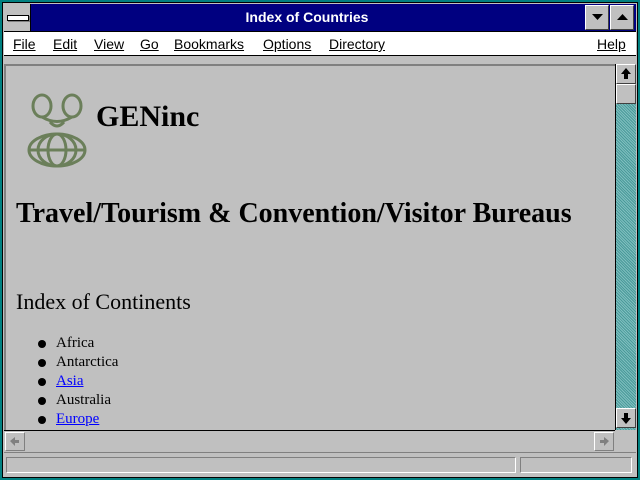  I want to click on minimize-arrow-icon, so click(597, 17).